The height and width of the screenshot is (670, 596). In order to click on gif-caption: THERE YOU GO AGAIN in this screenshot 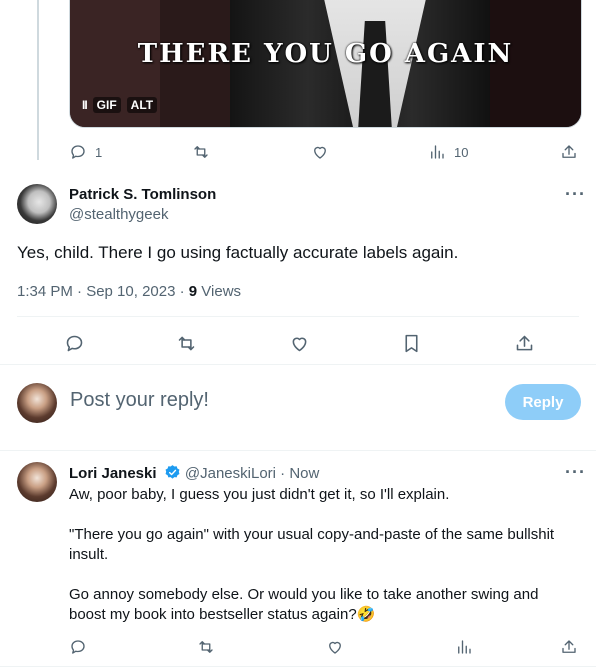, I will do `click(325, 54)`.